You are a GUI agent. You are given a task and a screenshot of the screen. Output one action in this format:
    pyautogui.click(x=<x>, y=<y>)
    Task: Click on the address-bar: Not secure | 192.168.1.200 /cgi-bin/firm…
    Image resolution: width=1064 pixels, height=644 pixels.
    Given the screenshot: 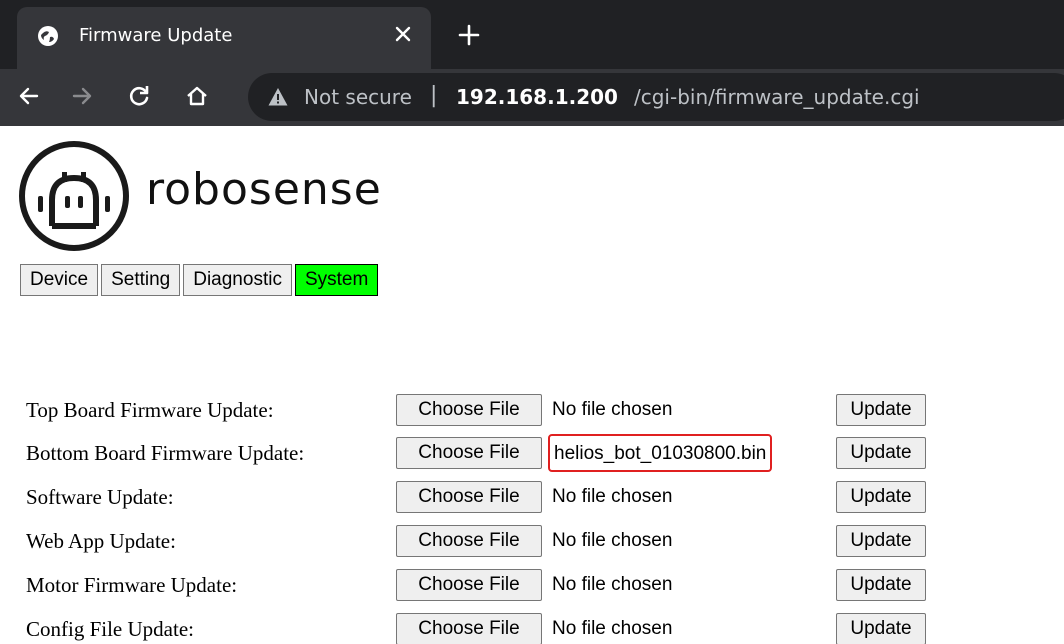 What is the action you would take?
    pyautogui.click(x=656, y=97)
    